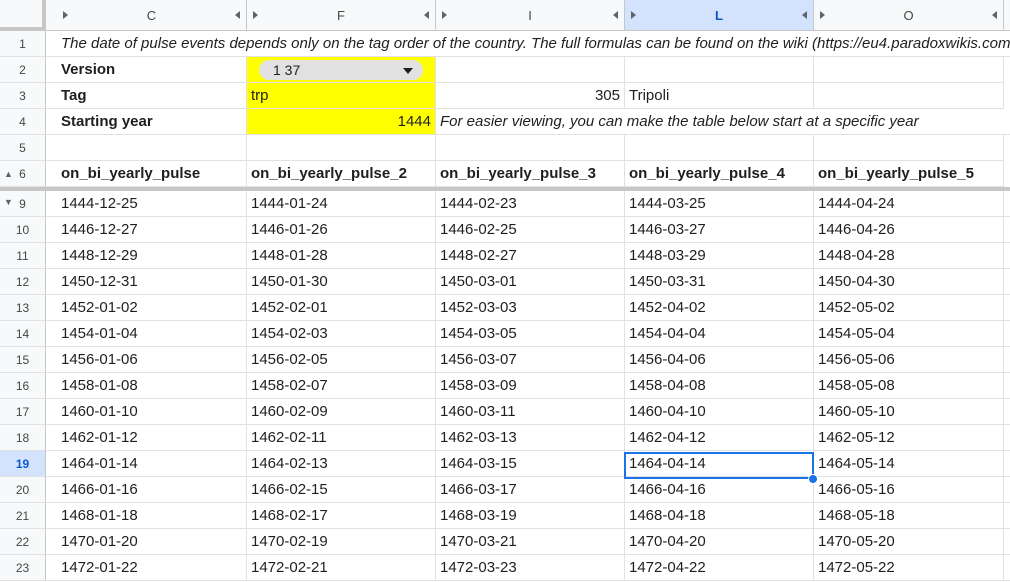 The image size is (1010, 582). Describe the element at coordinates (530, 542) in the screenshot. I see `date-cell: 1470-03-21` at that location.